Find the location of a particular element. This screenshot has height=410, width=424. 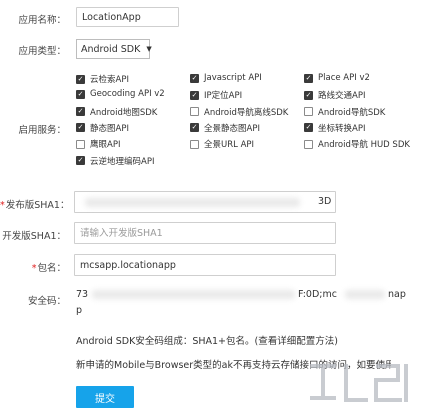

security-code-label: 安全码： is located at coordinates (46, 301).